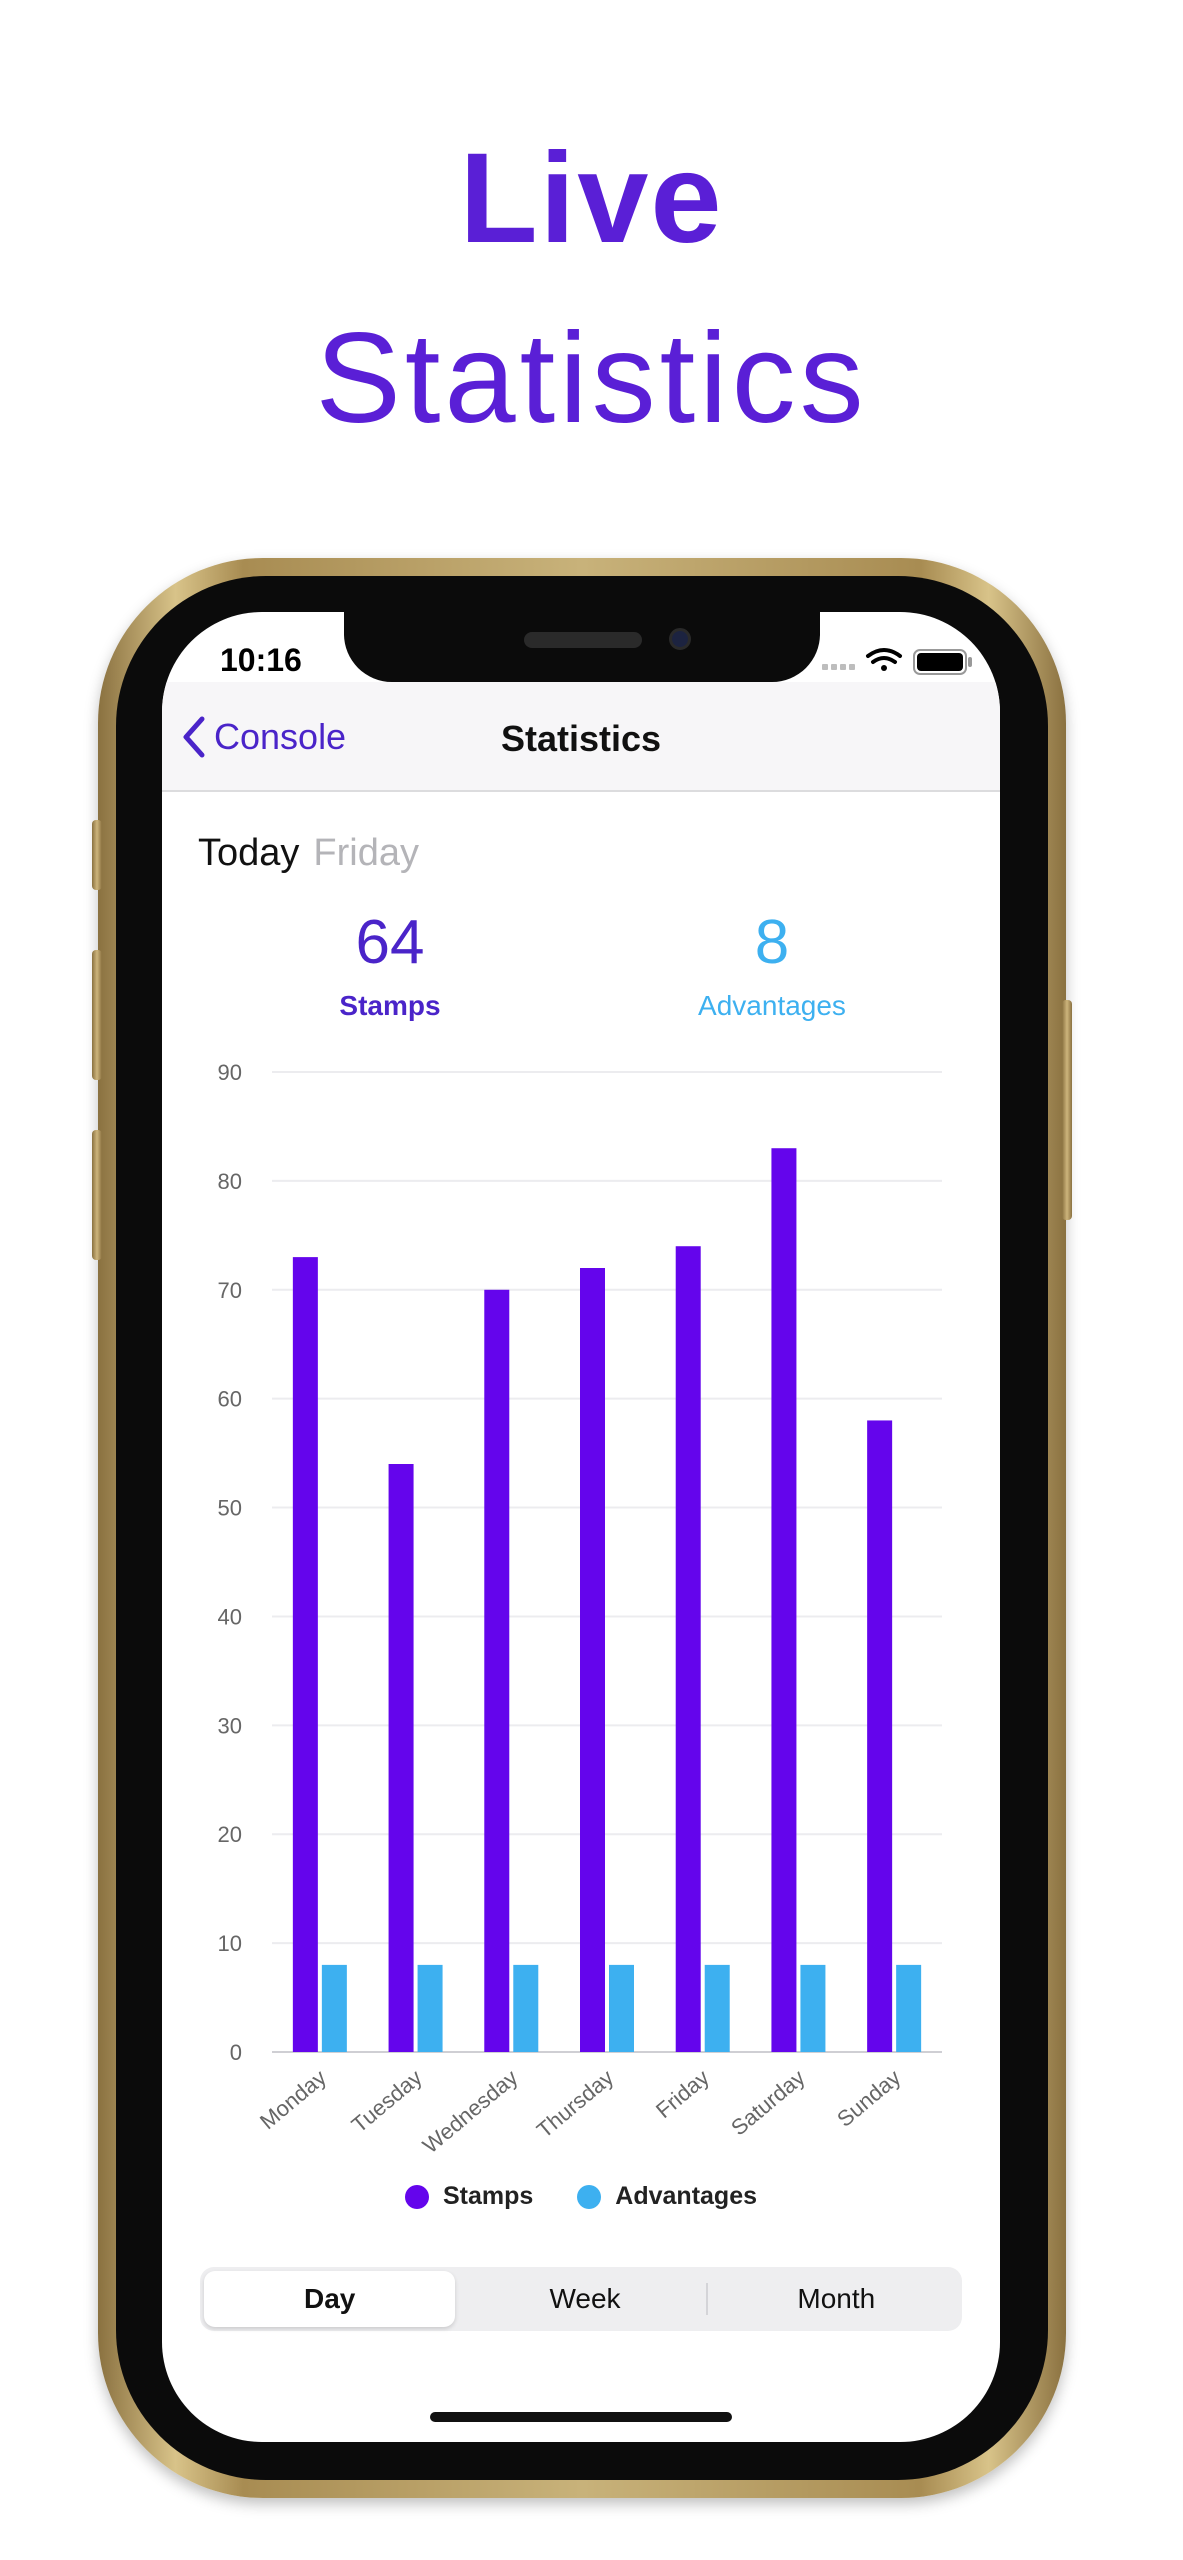 The width and height of the screenshot is (1183, 2560). Describe the element at coordinates (884, 659) in the screenshot. I see `wifi-icon` at that location.